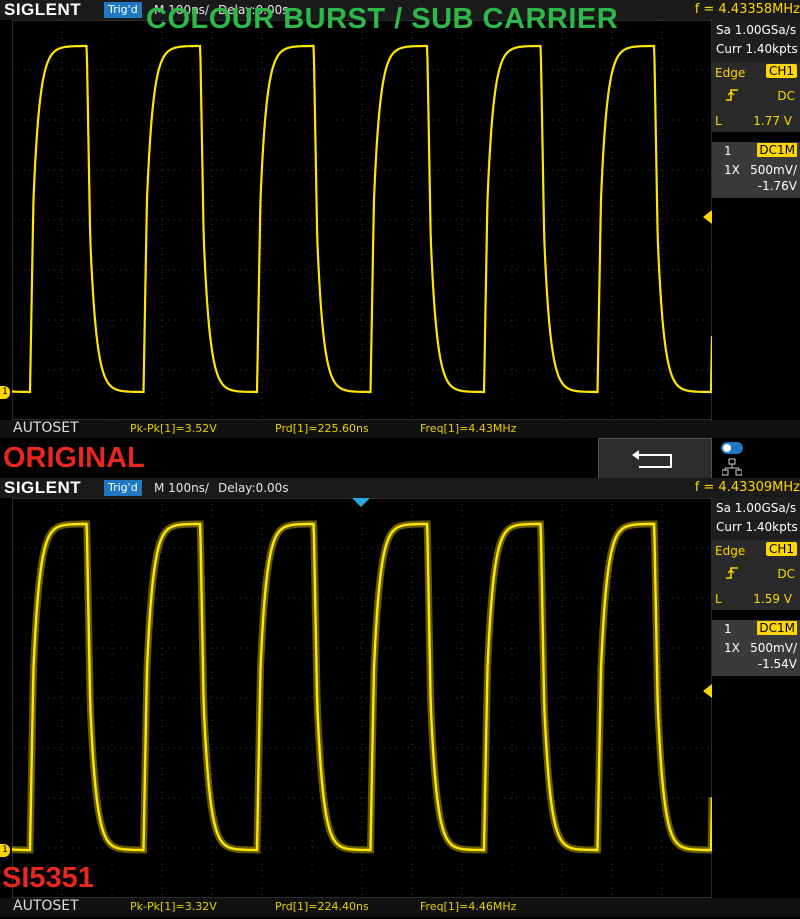 The width and height of the screenshot is (800, 919). Describe the element at coordinates (756, 97) in the screenshot. I see `trigger-panel: Edge CH1 DC L 1.77 V` at that location.